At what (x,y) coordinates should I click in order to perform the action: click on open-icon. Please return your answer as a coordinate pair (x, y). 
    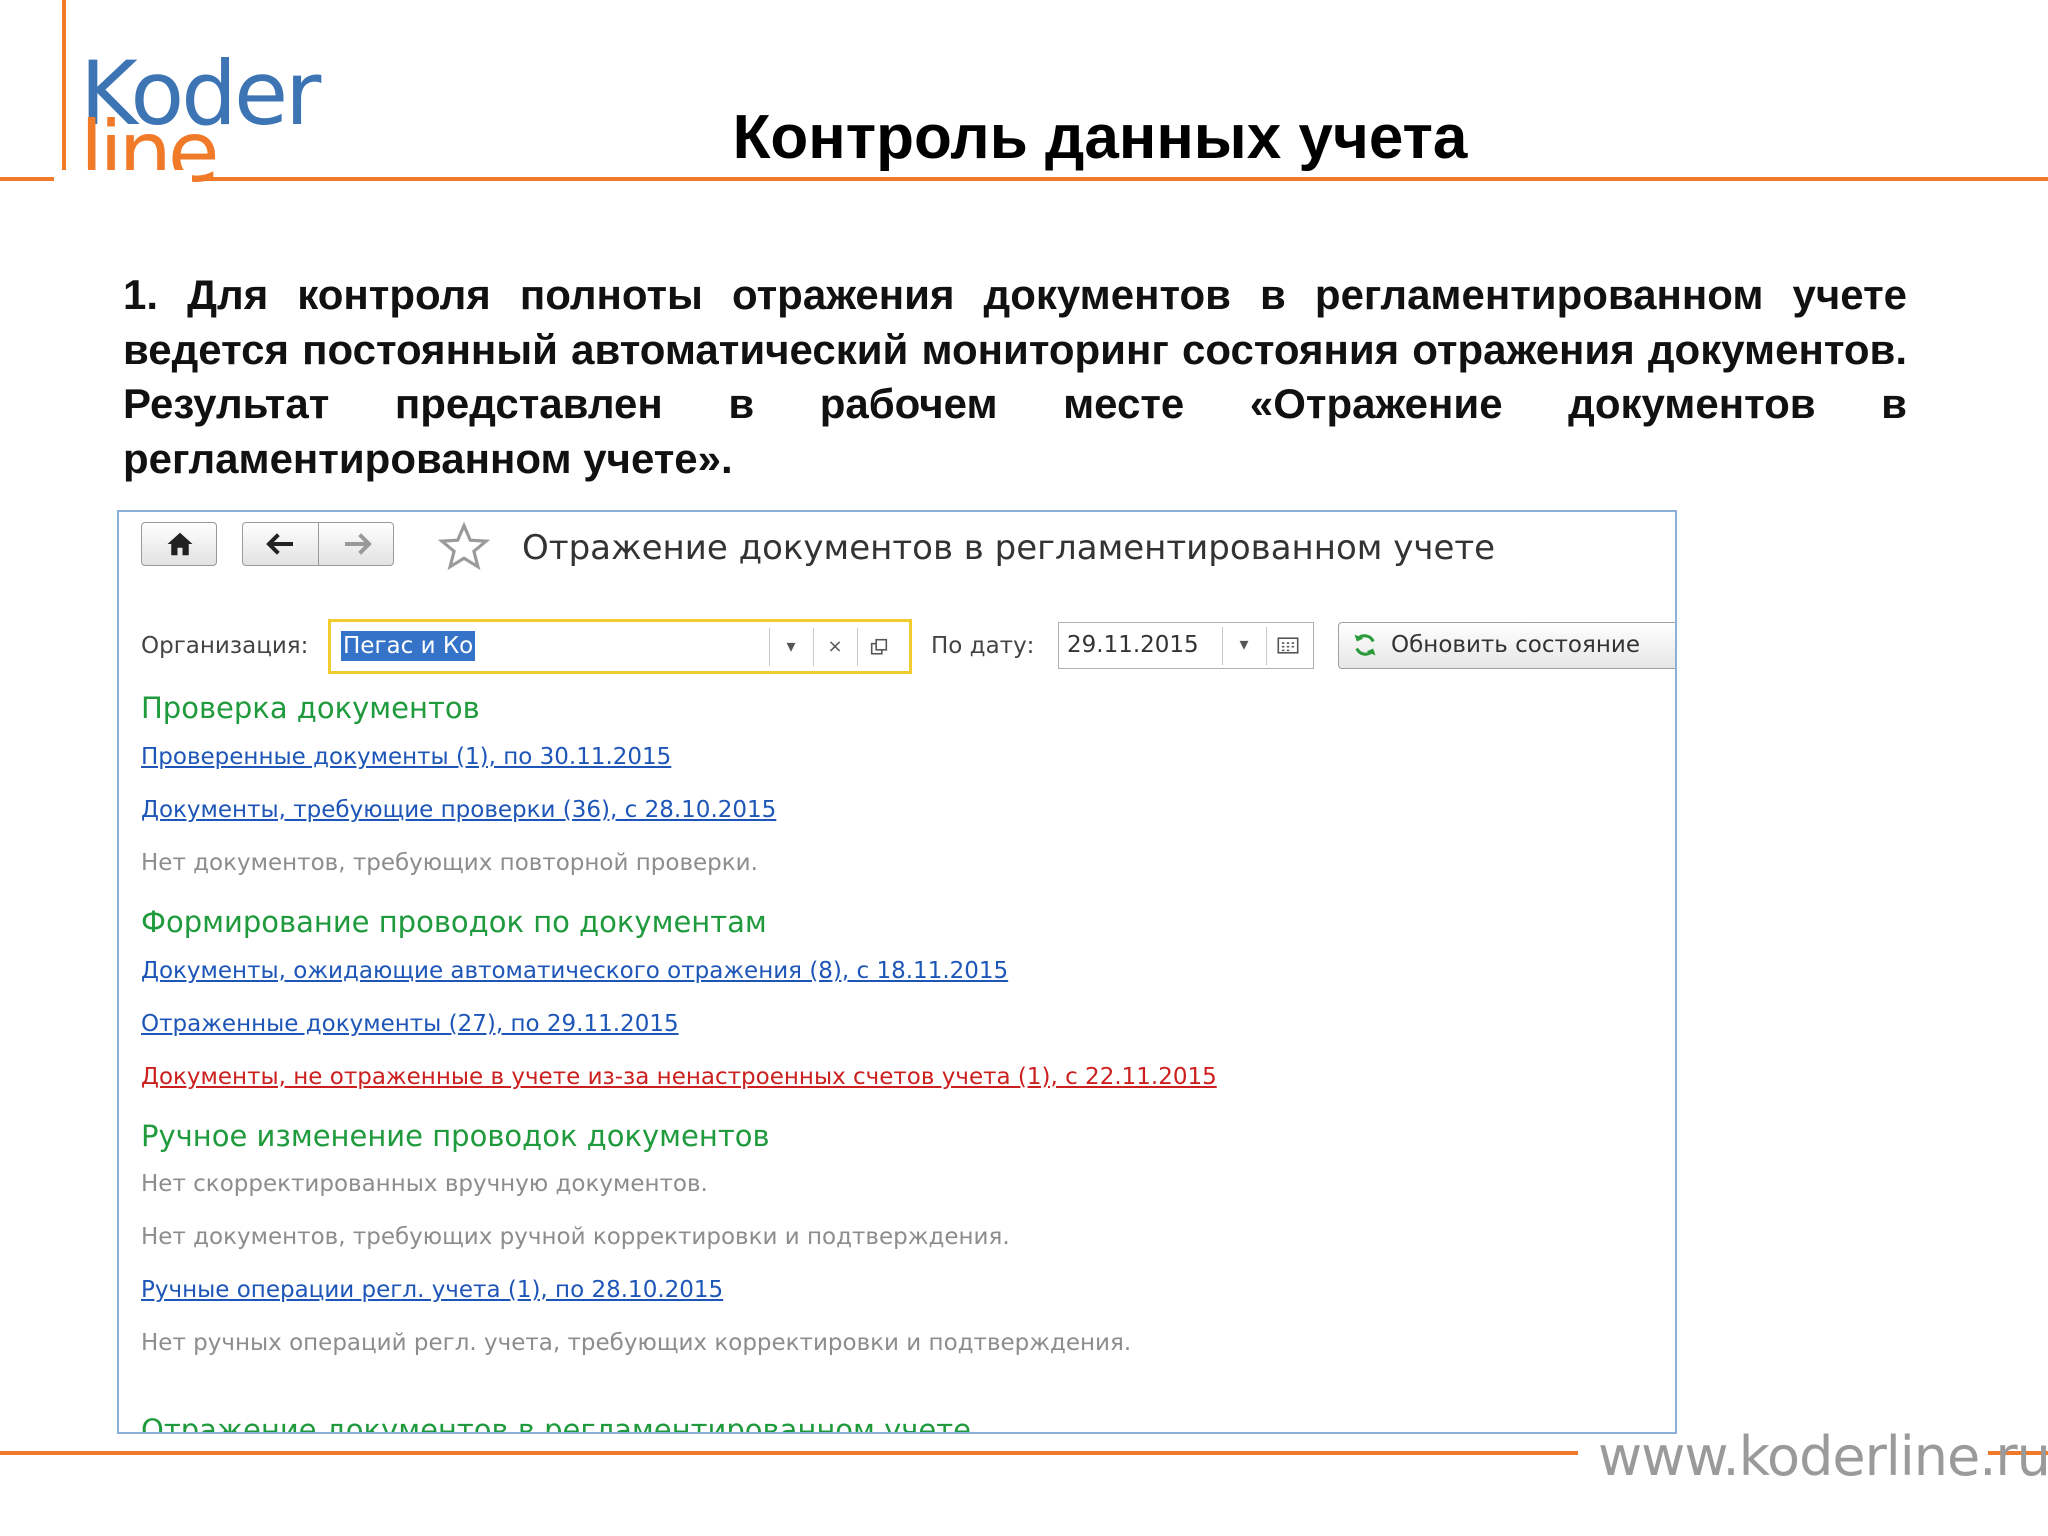
    Looking at the image, I should click on (879, 647).